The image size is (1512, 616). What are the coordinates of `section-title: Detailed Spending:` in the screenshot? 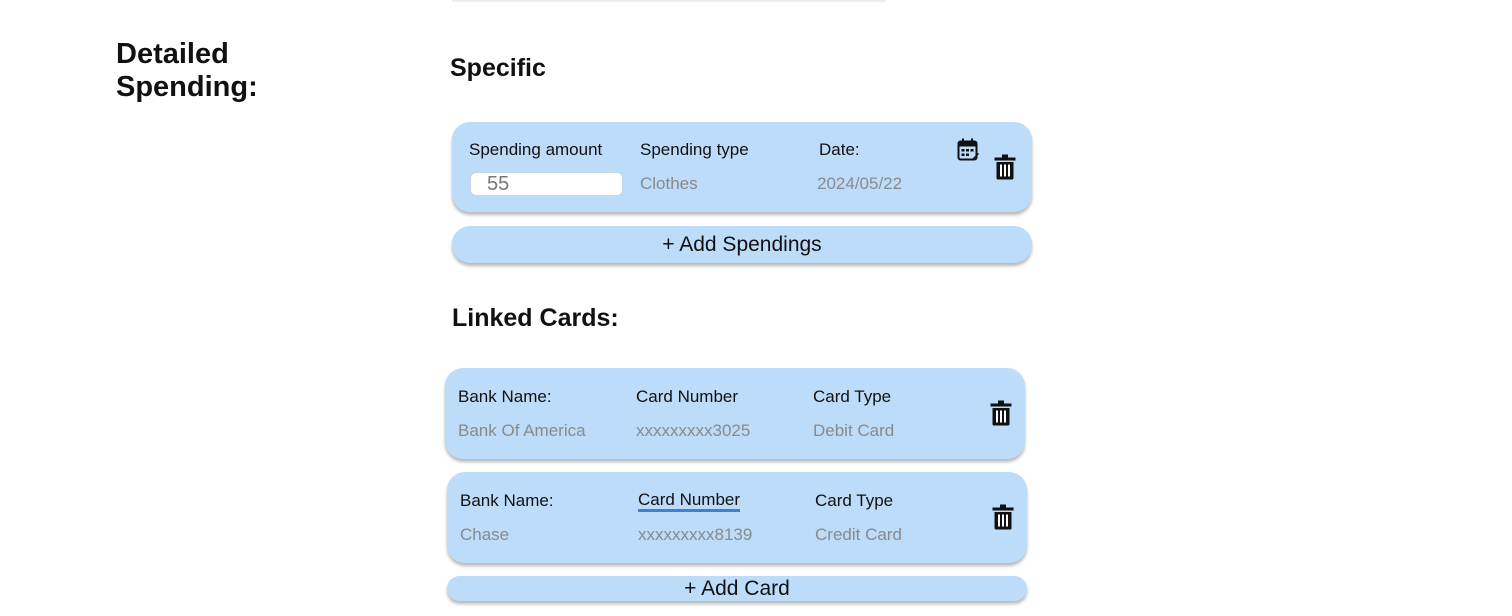 It's located at (187, 71).